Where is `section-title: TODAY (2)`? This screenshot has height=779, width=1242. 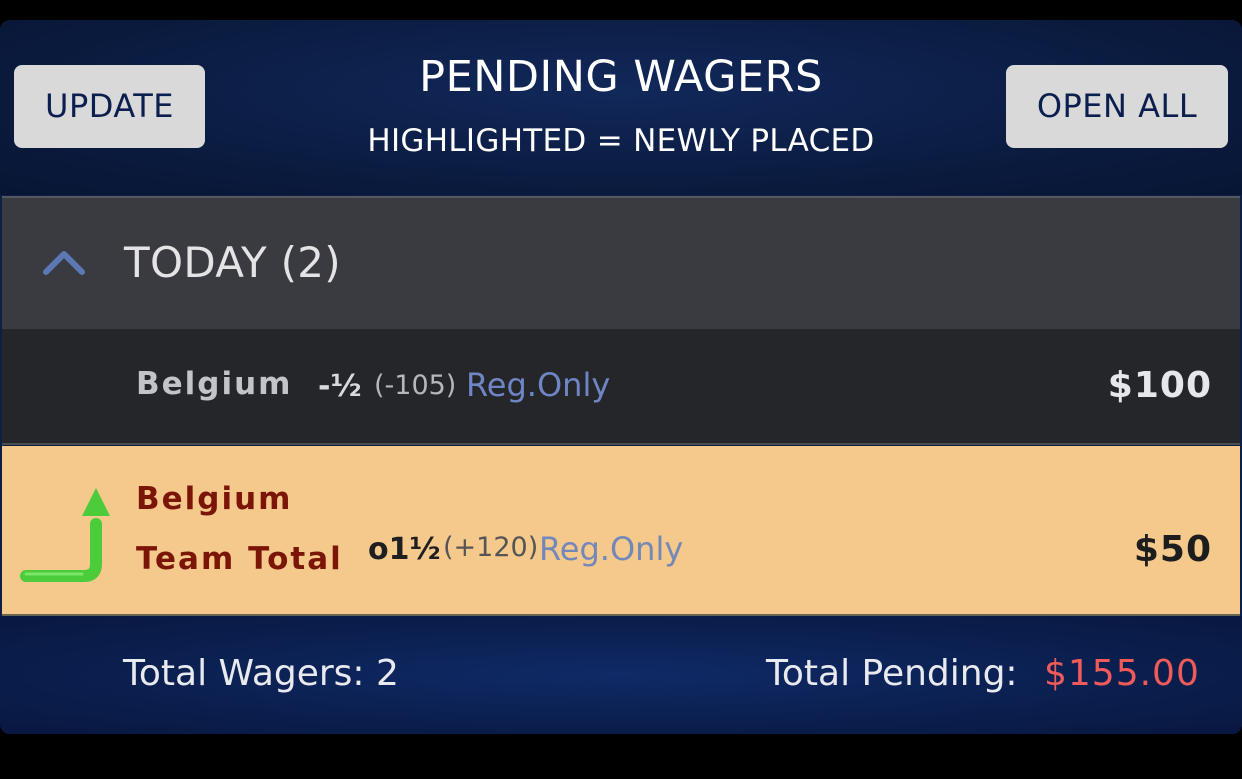
section-title: TODAY (2) is located at coordinates (232, 262).